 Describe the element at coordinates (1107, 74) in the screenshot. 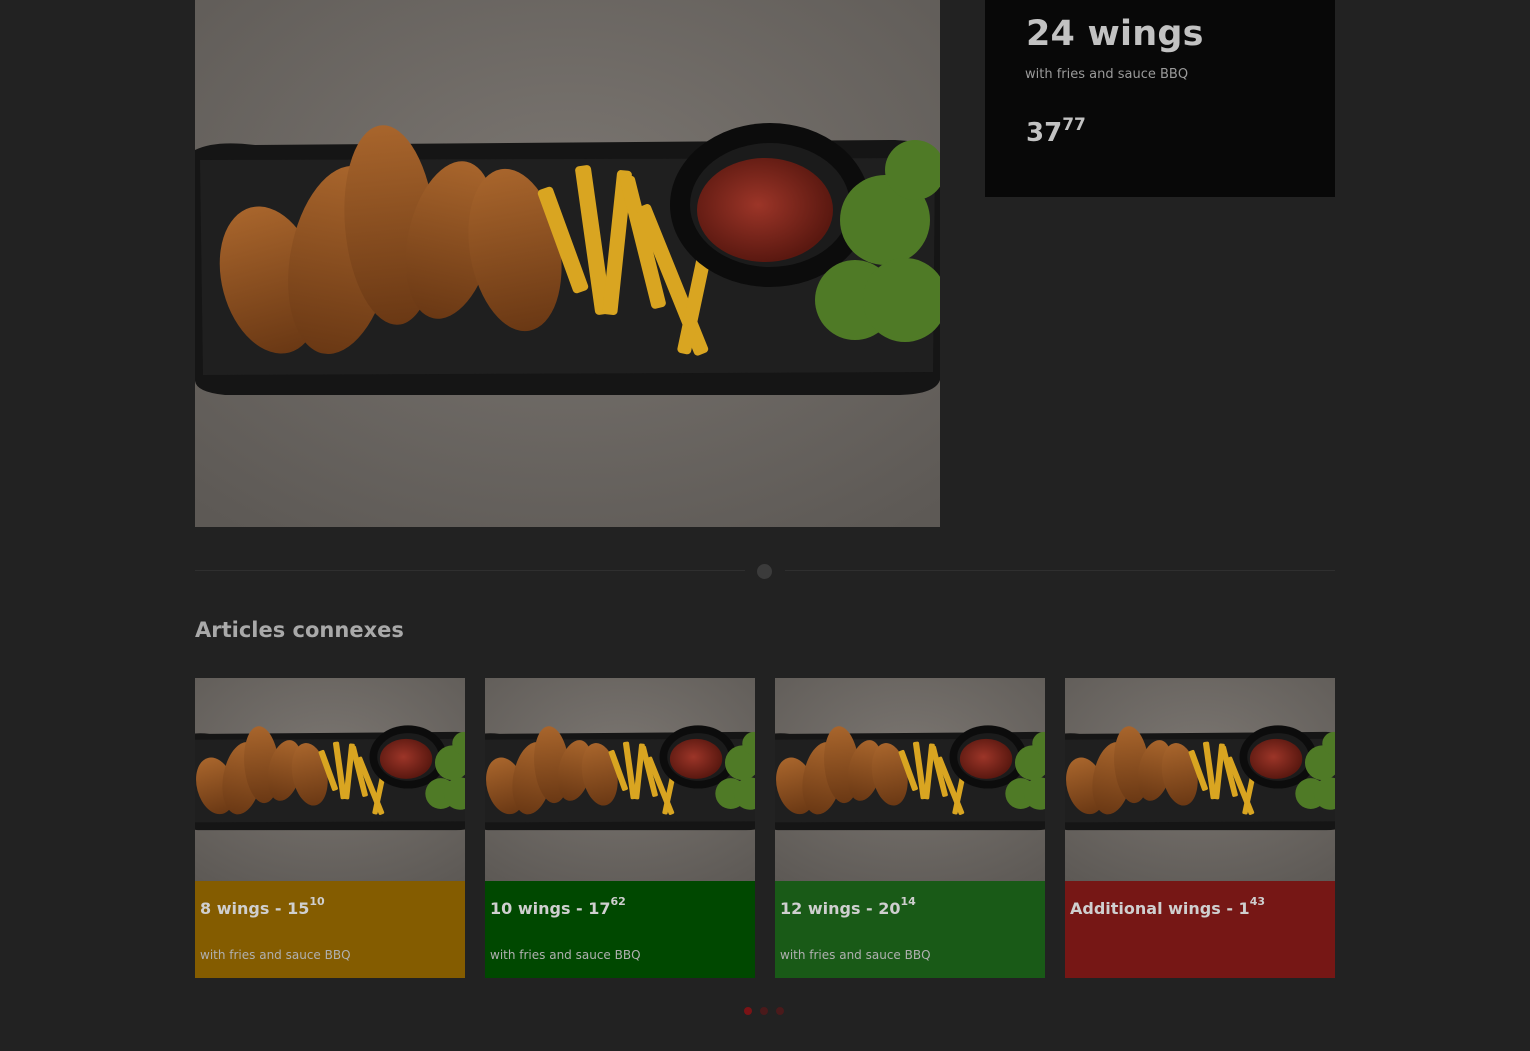

I see `product-subtitle: with fries and sauce BBQ` at that location.